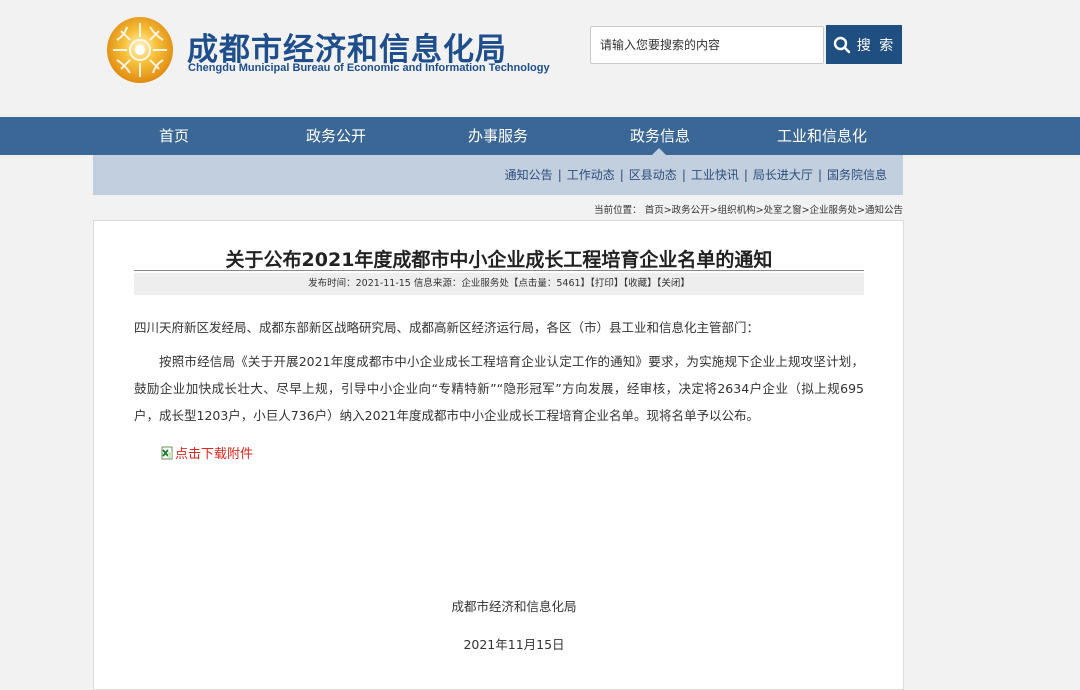 The height and width of the screenshot is (690, 1080). What do you see at coordinates (842, 44) in the screenshot?
I see `search-icon` at bounding box center [842, 44].